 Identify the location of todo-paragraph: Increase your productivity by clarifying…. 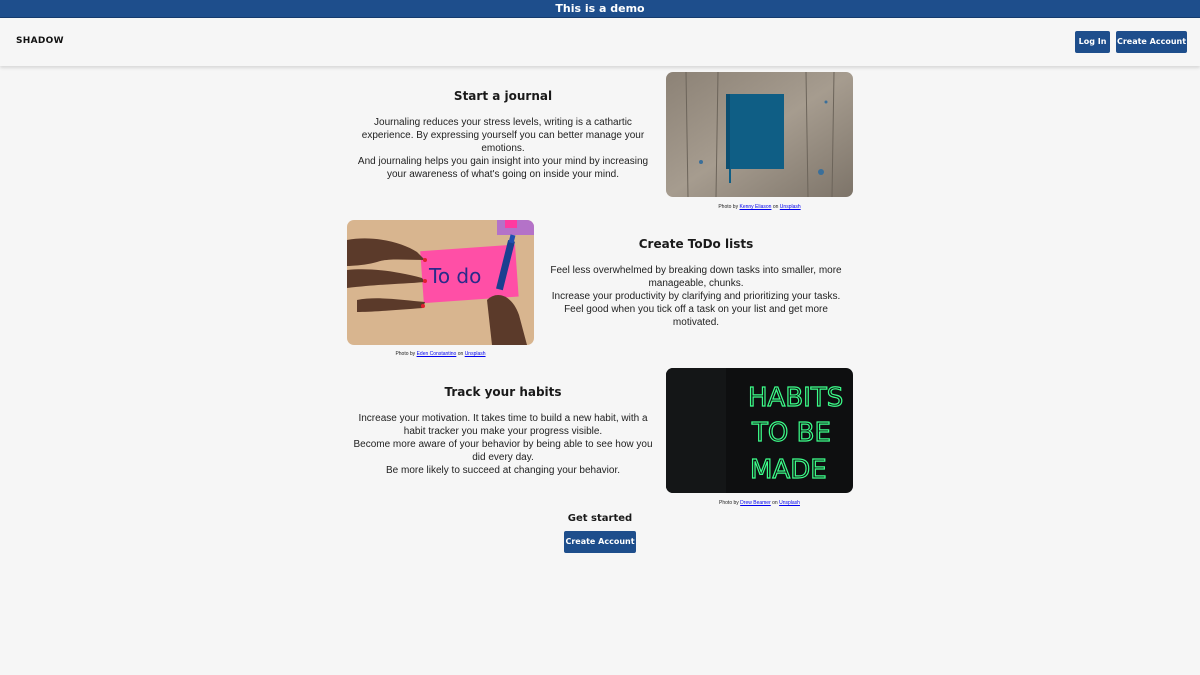
(696, 296).